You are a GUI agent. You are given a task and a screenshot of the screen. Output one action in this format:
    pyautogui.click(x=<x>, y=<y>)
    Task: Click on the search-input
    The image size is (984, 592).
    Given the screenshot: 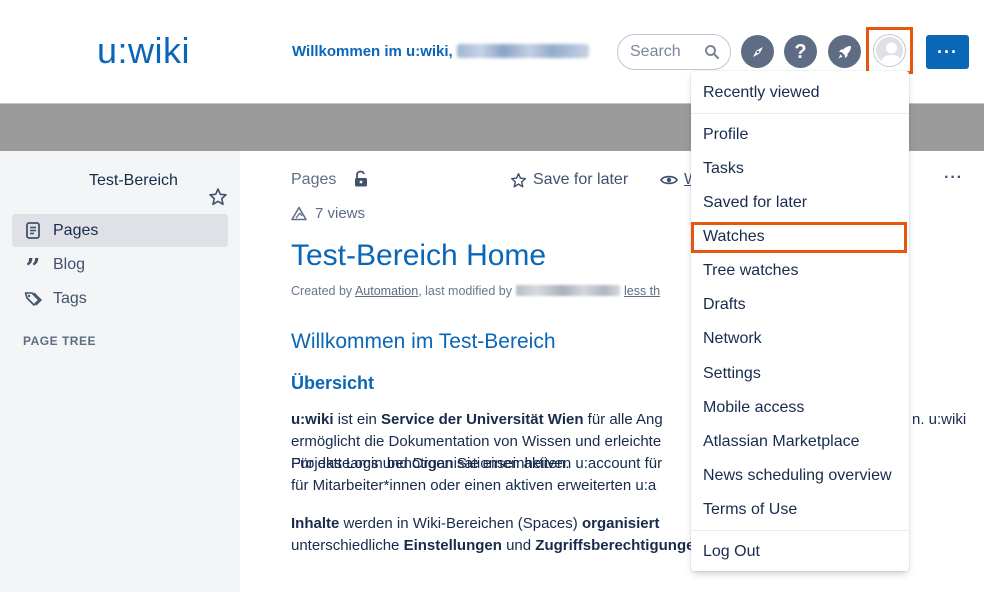 What is the action you would take?
    pyautogui.click(x=668, y=52)
    